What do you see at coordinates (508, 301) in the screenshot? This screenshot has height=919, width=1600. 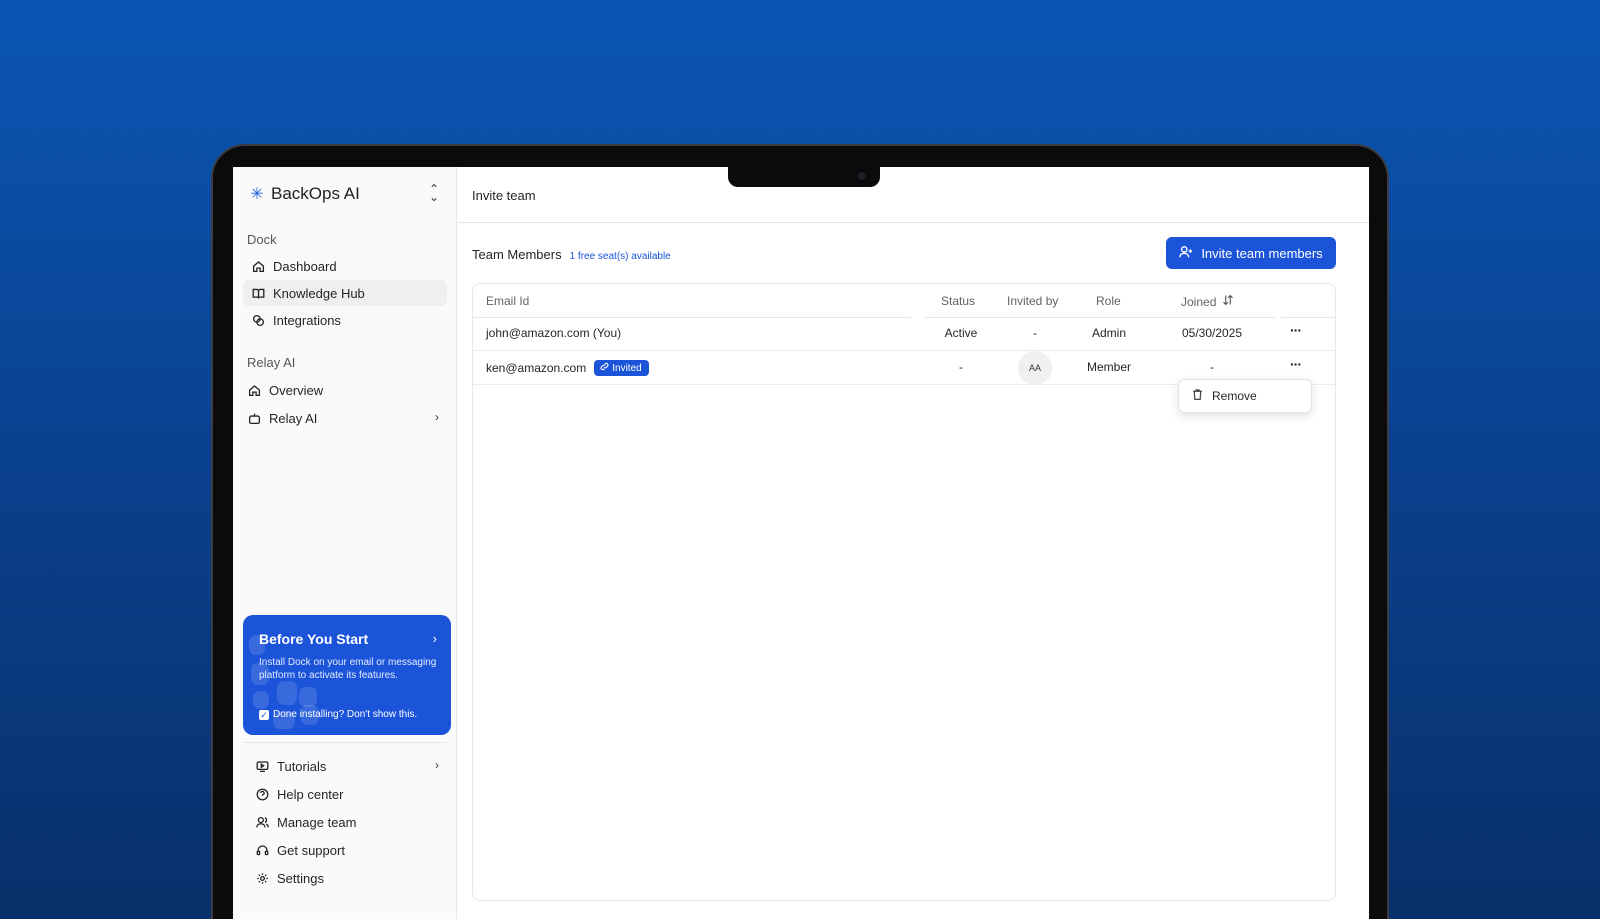 I see `column-header-email: Email Id` at bounding box center [508, 301].